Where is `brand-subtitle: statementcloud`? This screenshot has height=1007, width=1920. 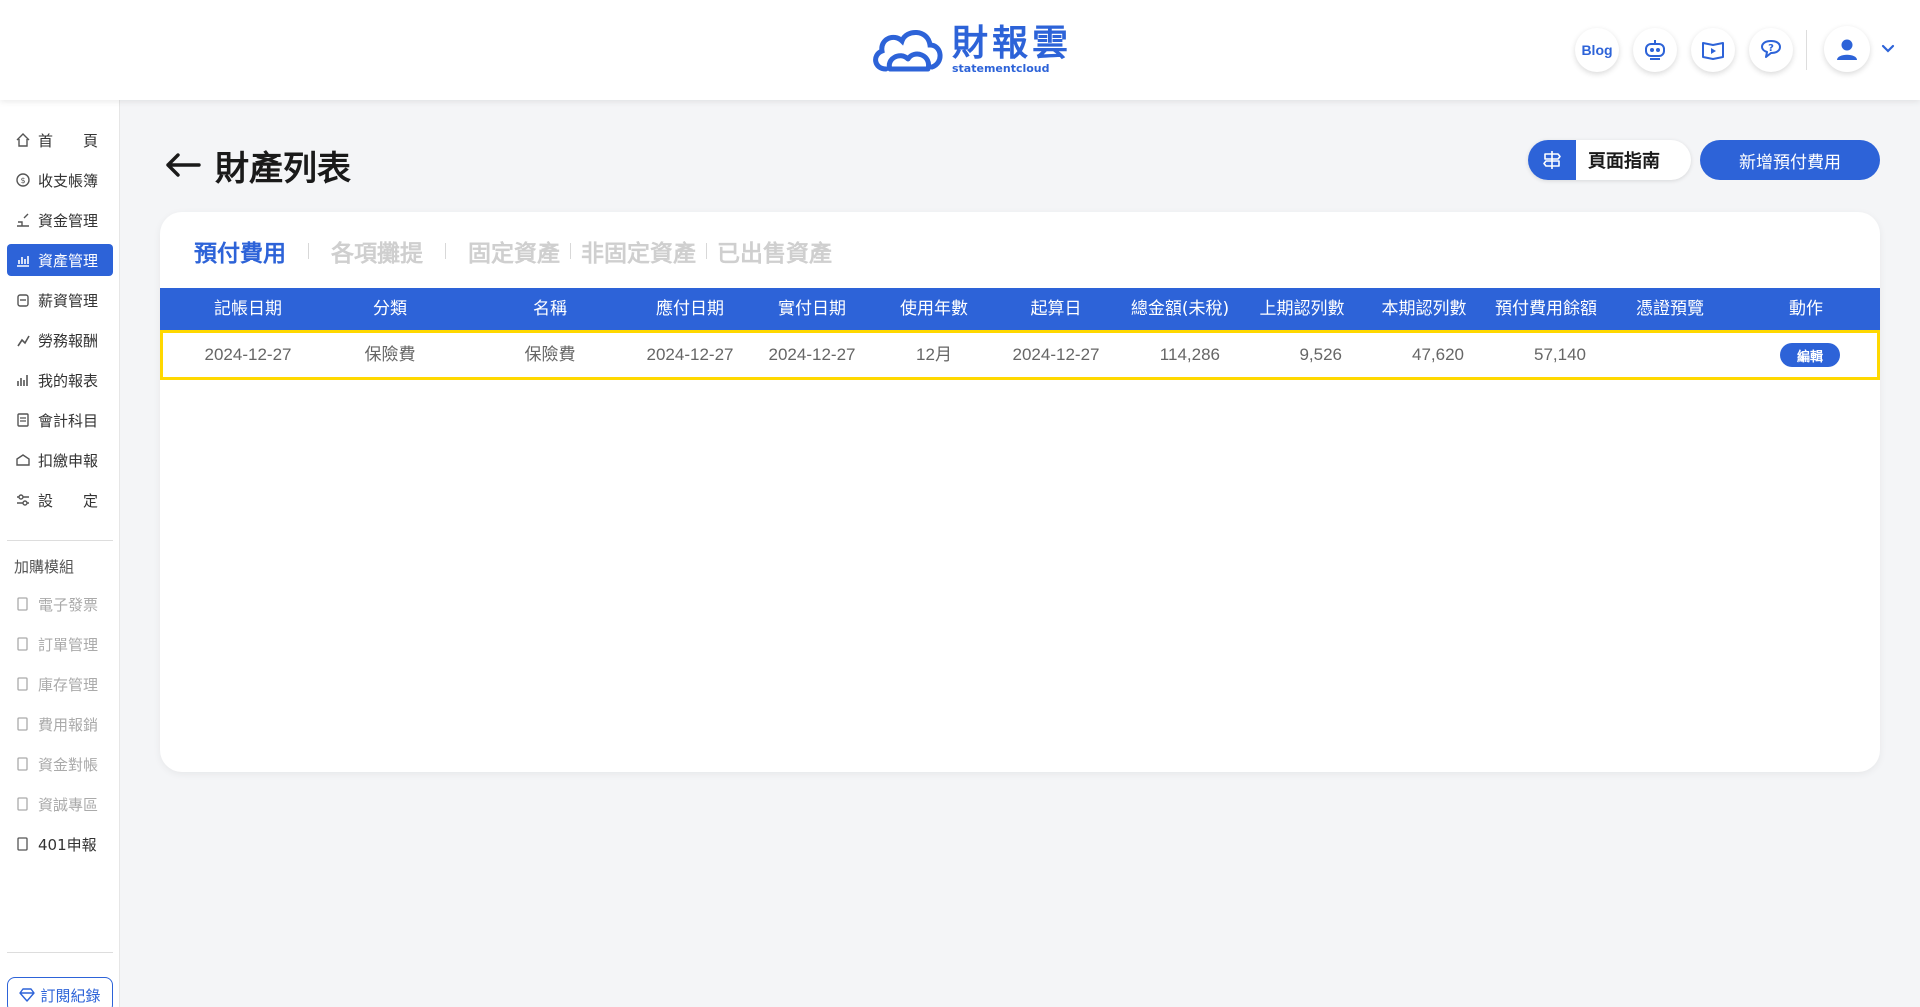 brand-subtitle: statementcloud is located at coordinates (1001, 68).